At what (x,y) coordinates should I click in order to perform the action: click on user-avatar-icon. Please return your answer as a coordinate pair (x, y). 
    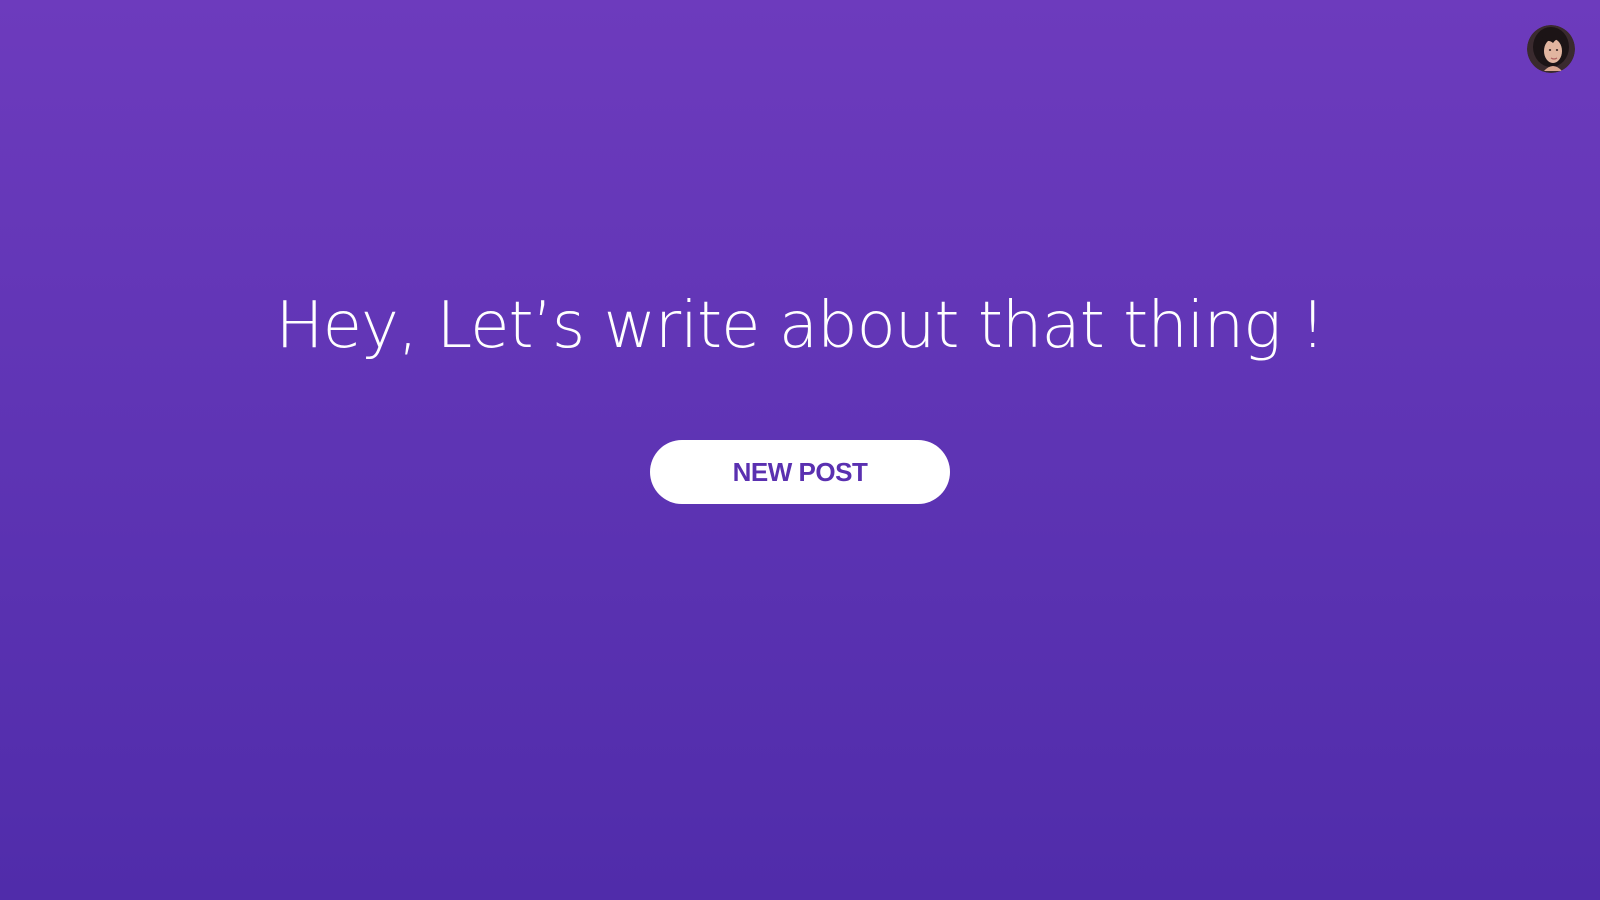
    Looking at the image, I should click on (1551, 49).